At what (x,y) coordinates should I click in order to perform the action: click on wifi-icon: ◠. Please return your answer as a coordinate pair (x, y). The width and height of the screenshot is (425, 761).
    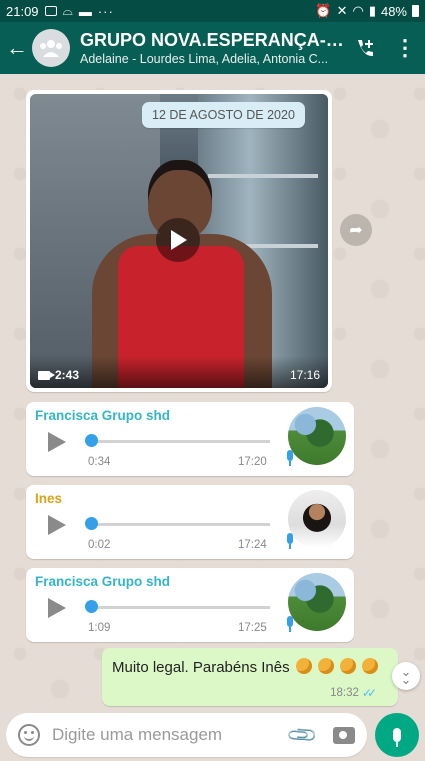
    Looking at the image, I should click on (358, 10).